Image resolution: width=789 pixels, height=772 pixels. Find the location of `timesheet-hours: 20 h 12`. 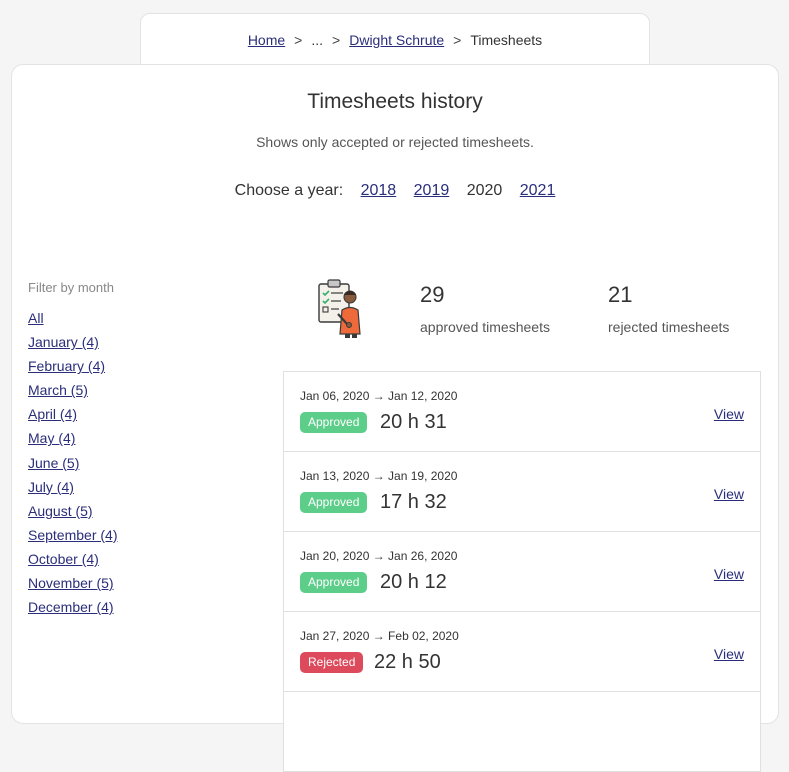

timesheet-hours: 20 h 12 is located at coordinates (413, 582).